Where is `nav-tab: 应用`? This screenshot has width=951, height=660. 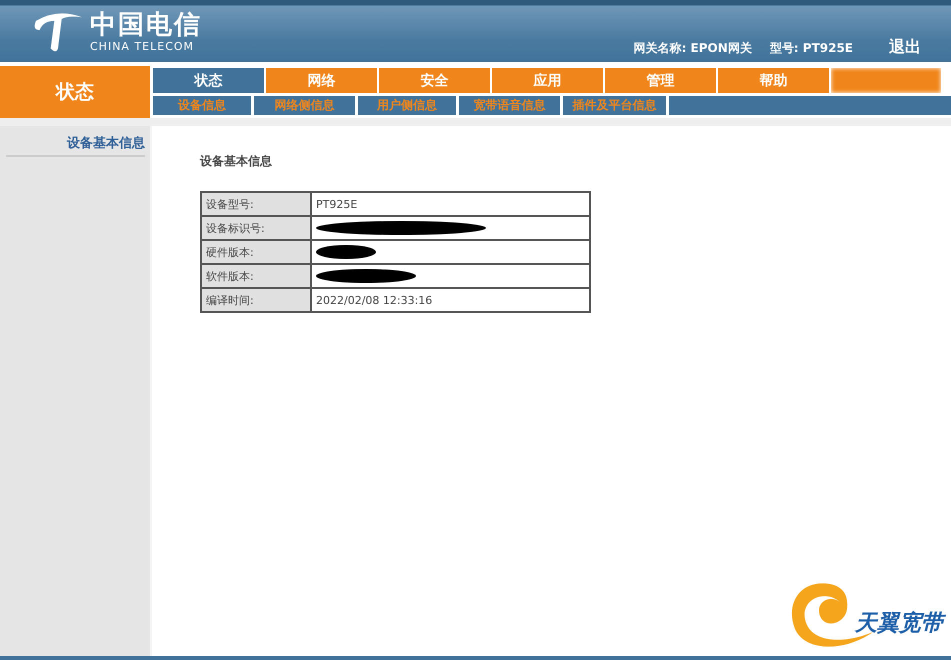 nav-tab: 应用 is located at coordinates (547, 80).